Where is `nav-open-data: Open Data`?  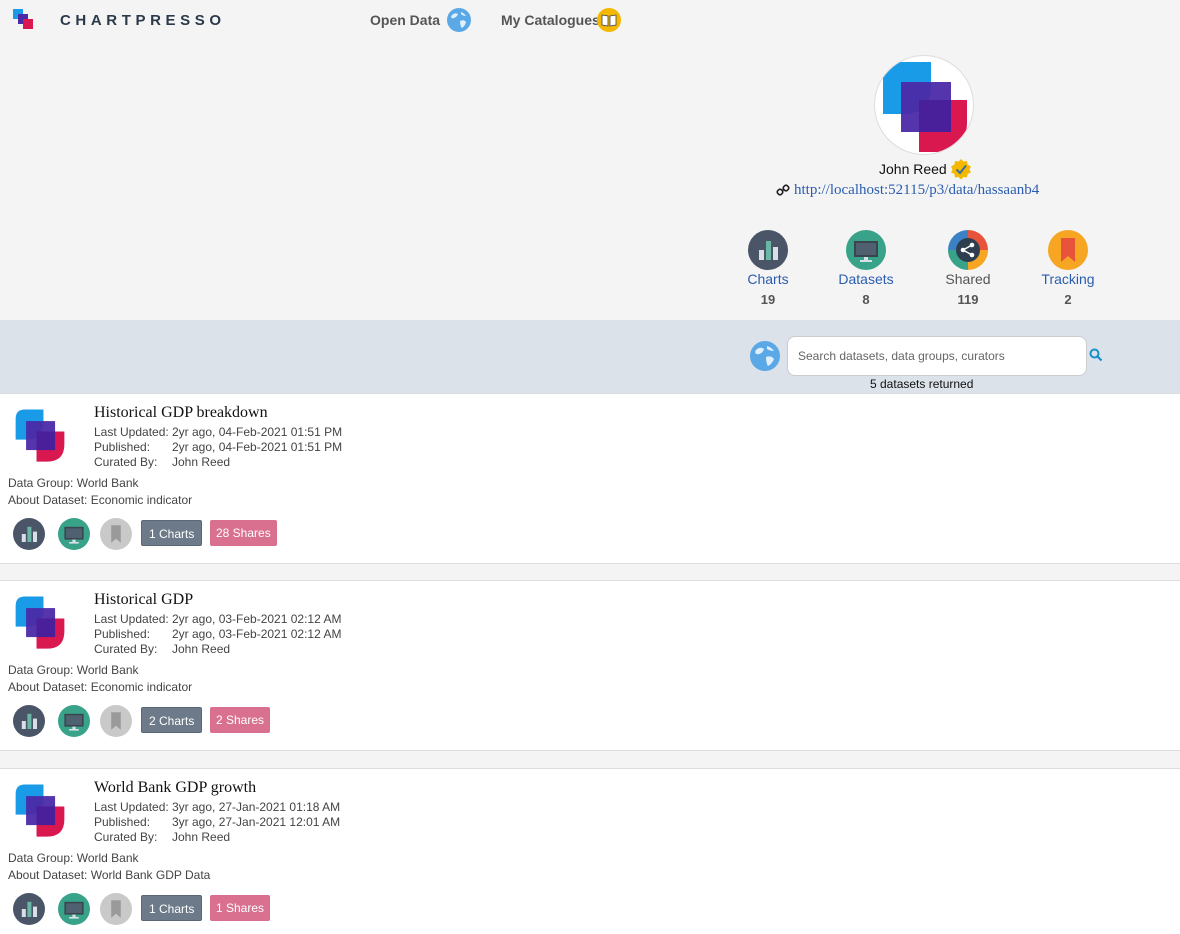
nav-open-data: Open Data is located at coordinates (405, 20).